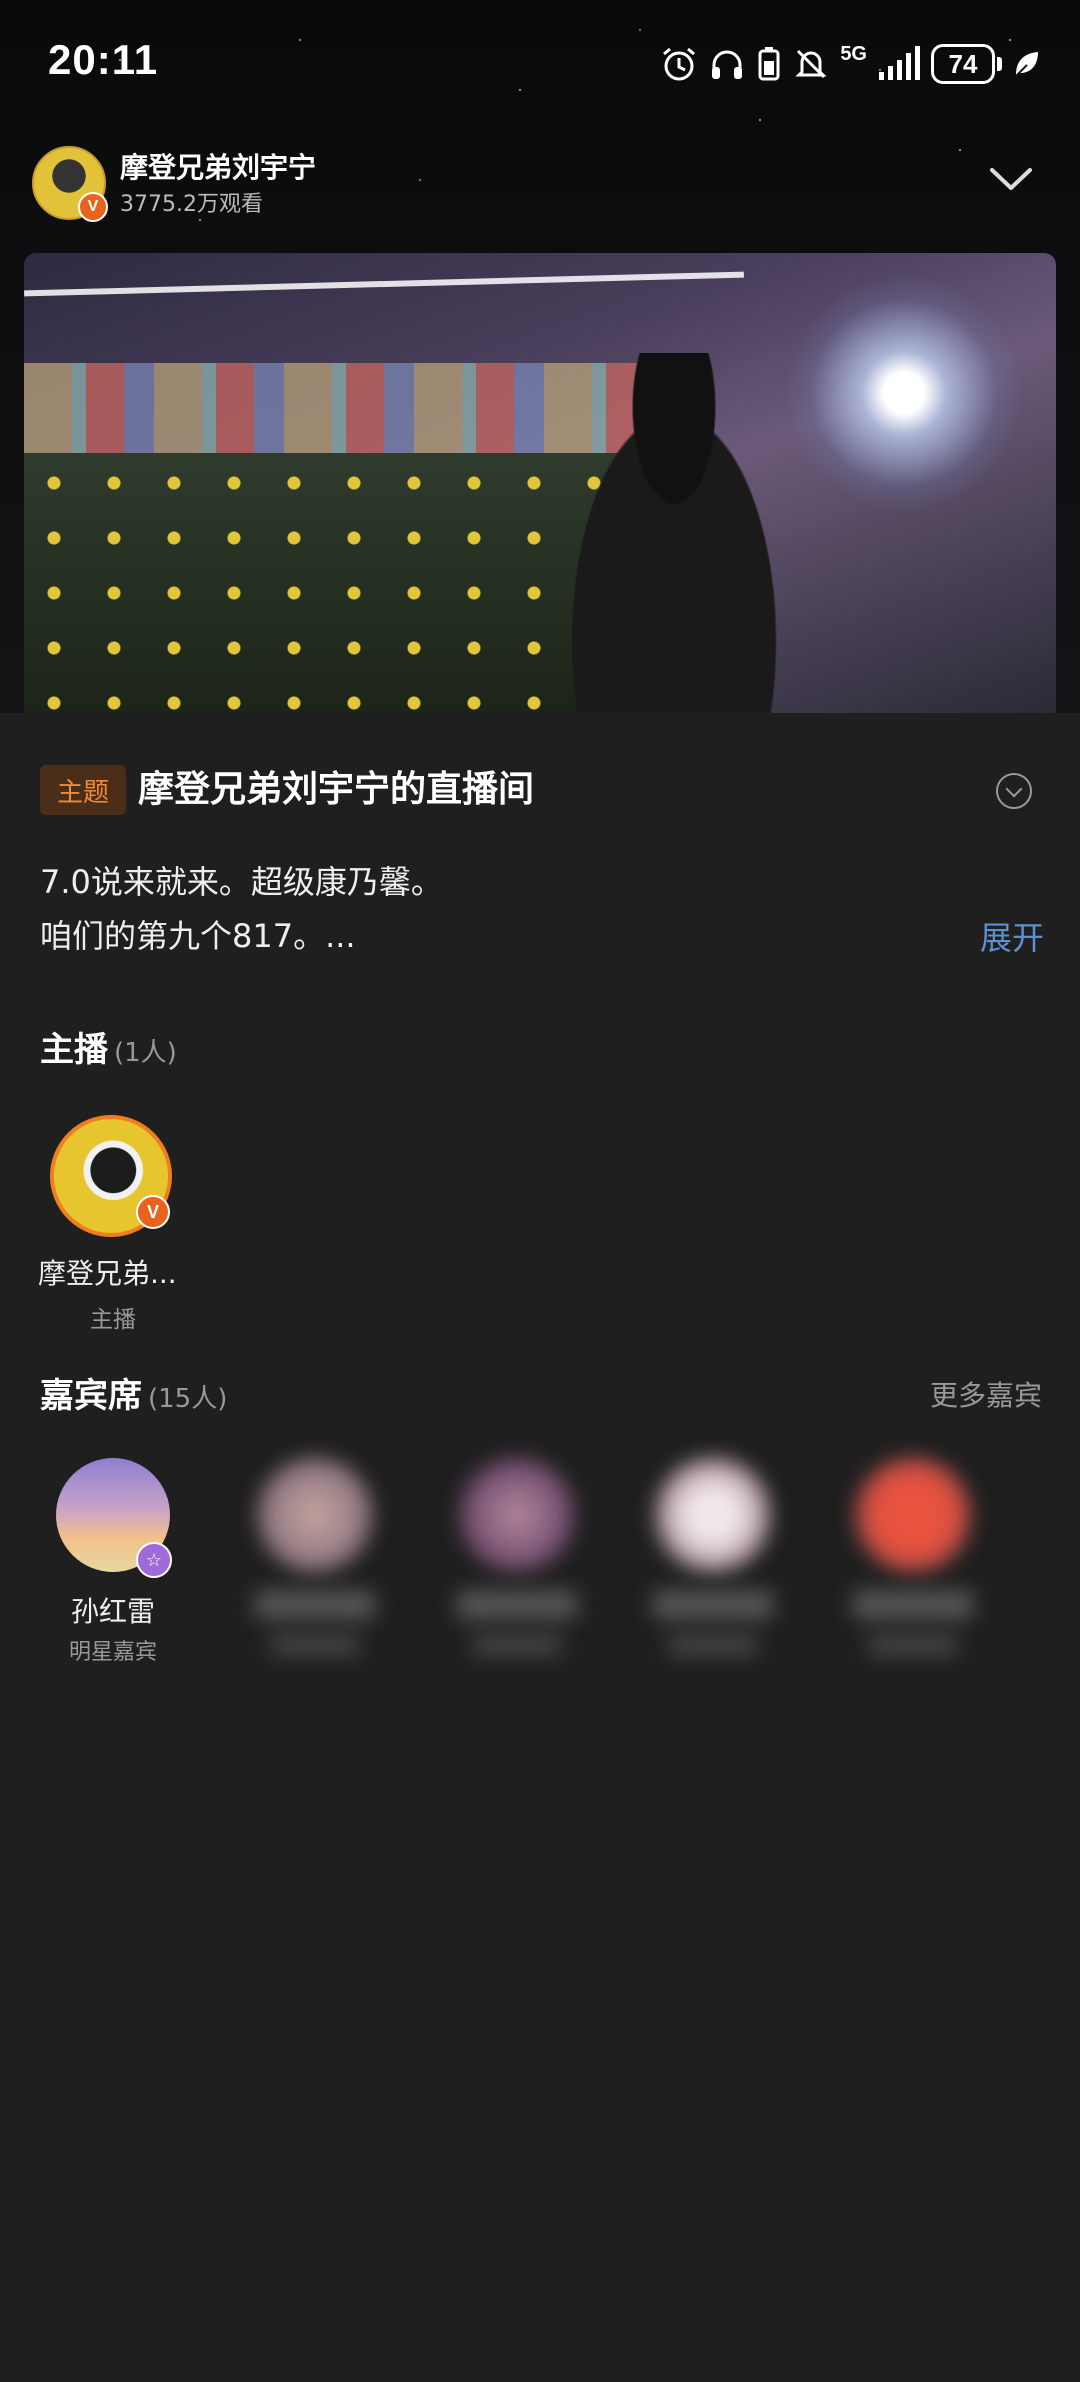 The image size is (1080, 2382). I want to click on guests-count: (15人), so click(188, 1399).